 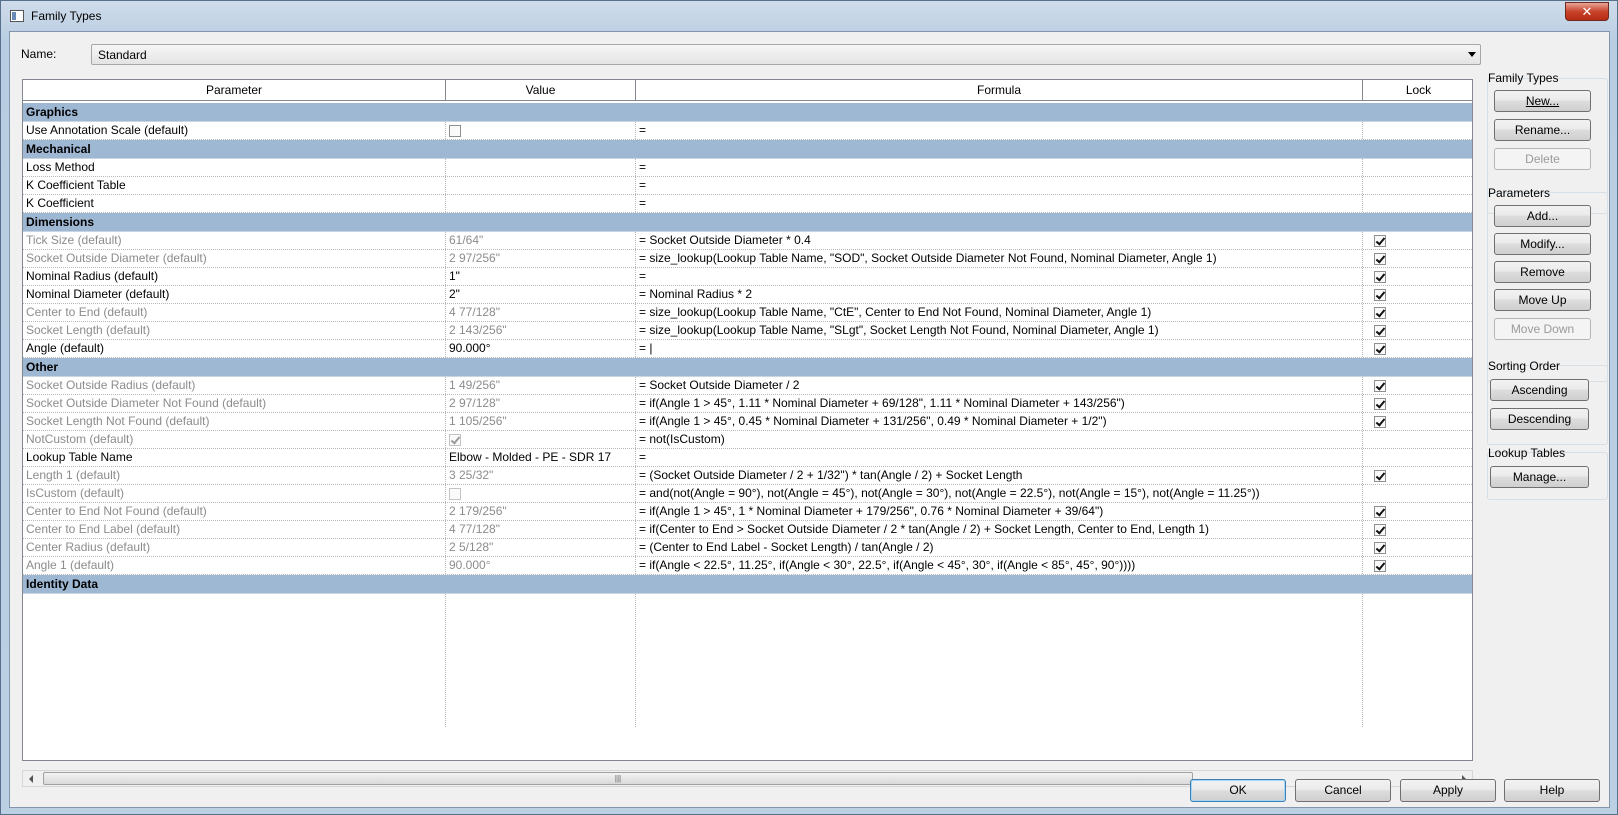 What do you see at coordinates (999, 240) in the screenshot?
I see `param-formula: = Socket Outside Diameter * 0.4` at bounding box center [999, 240].